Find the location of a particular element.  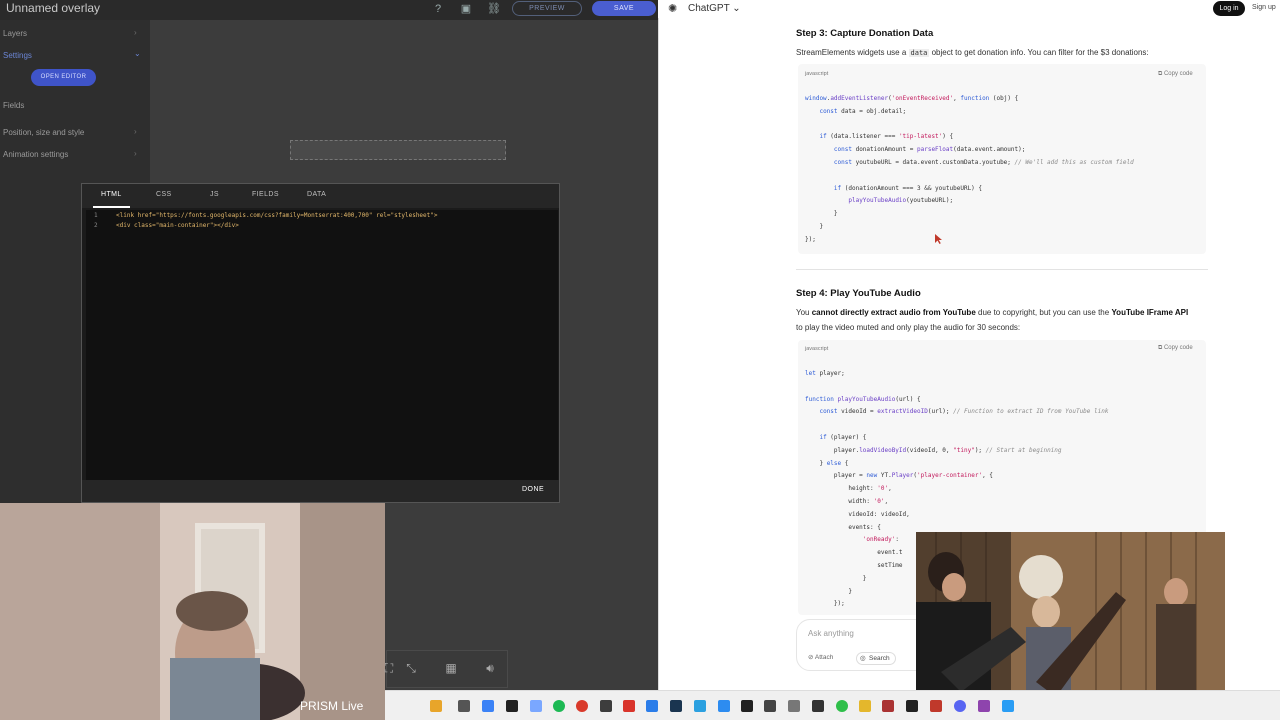

bold-text: YouTube IFrame API is located at coordinates (1150, 312).